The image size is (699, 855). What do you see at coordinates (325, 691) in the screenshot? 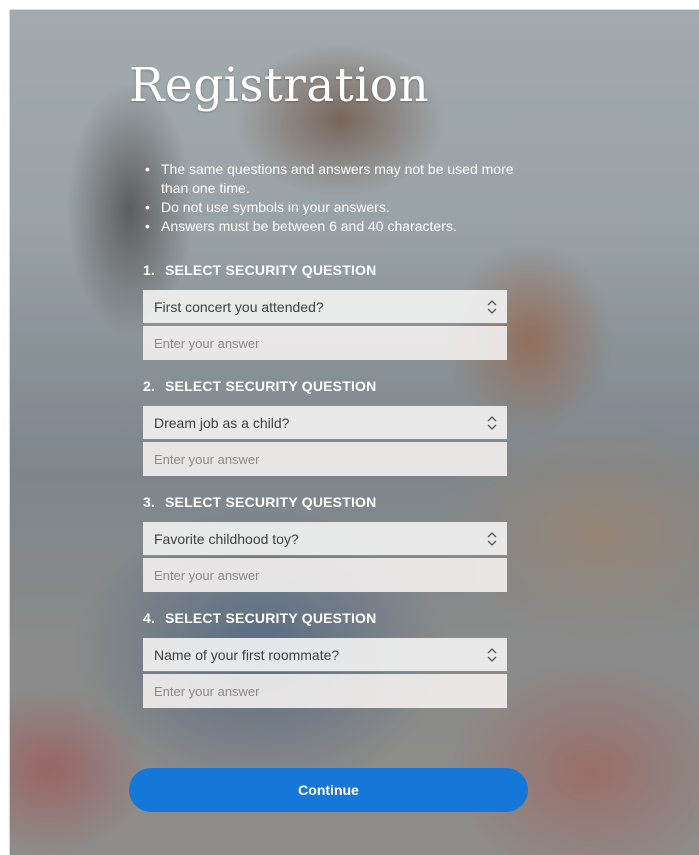
I see `question-4-answer-input` at bounding box center [325, 691].